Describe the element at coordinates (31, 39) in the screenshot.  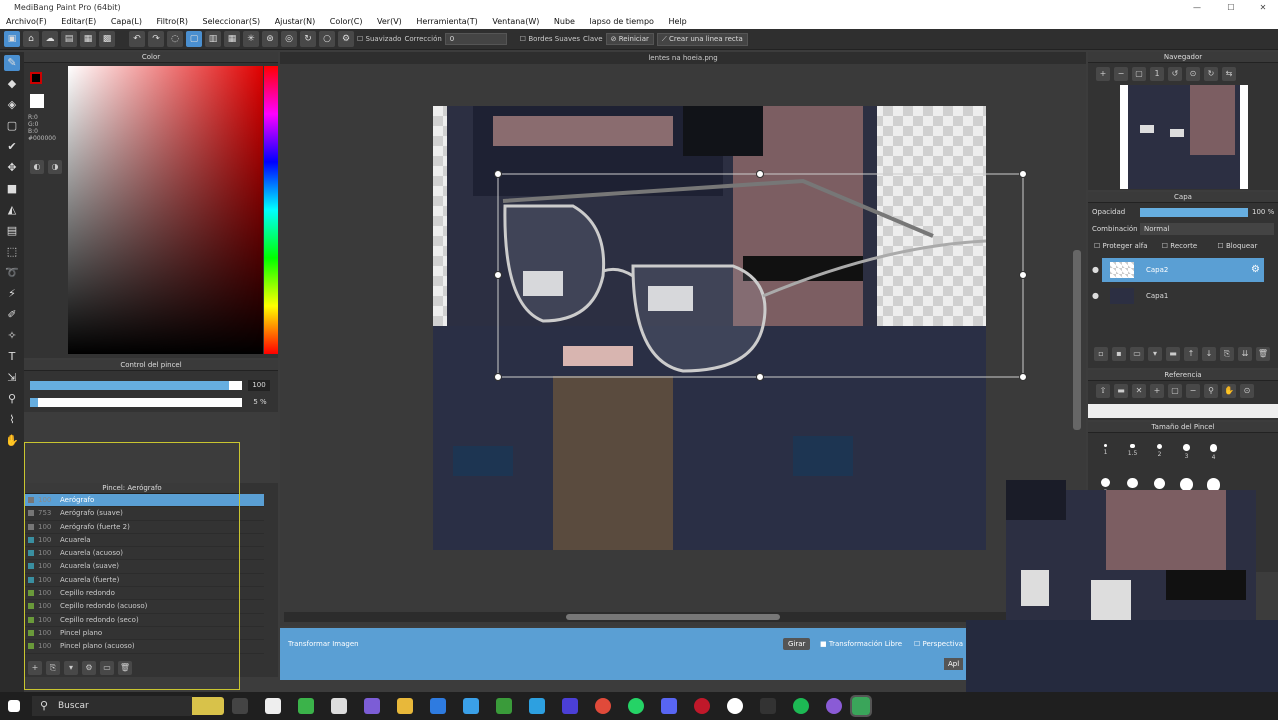
I see `open-icon: ⌂` at that location.